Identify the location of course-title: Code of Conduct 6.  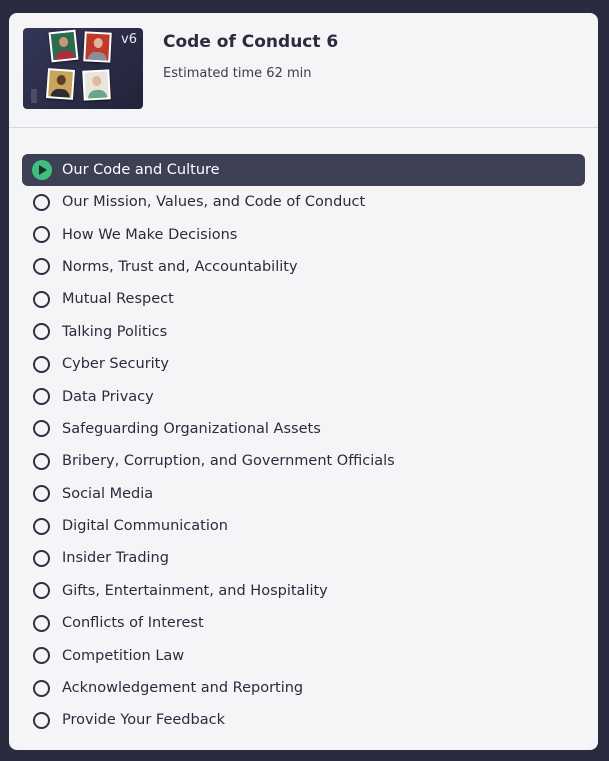
(251, 42).